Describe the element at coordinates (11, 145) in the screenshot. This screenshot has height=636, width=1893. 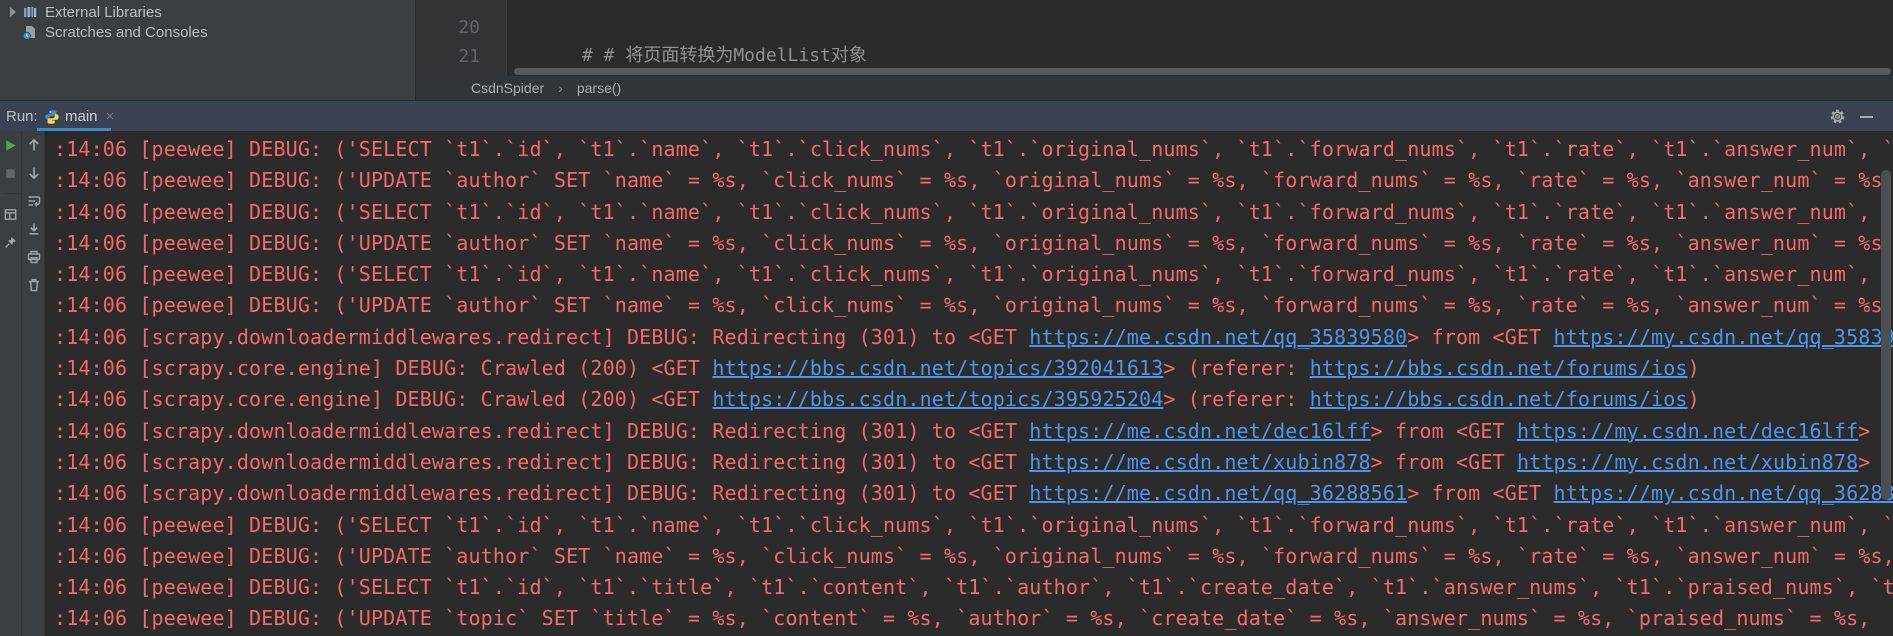
I see `rerun-play-button` at that location.